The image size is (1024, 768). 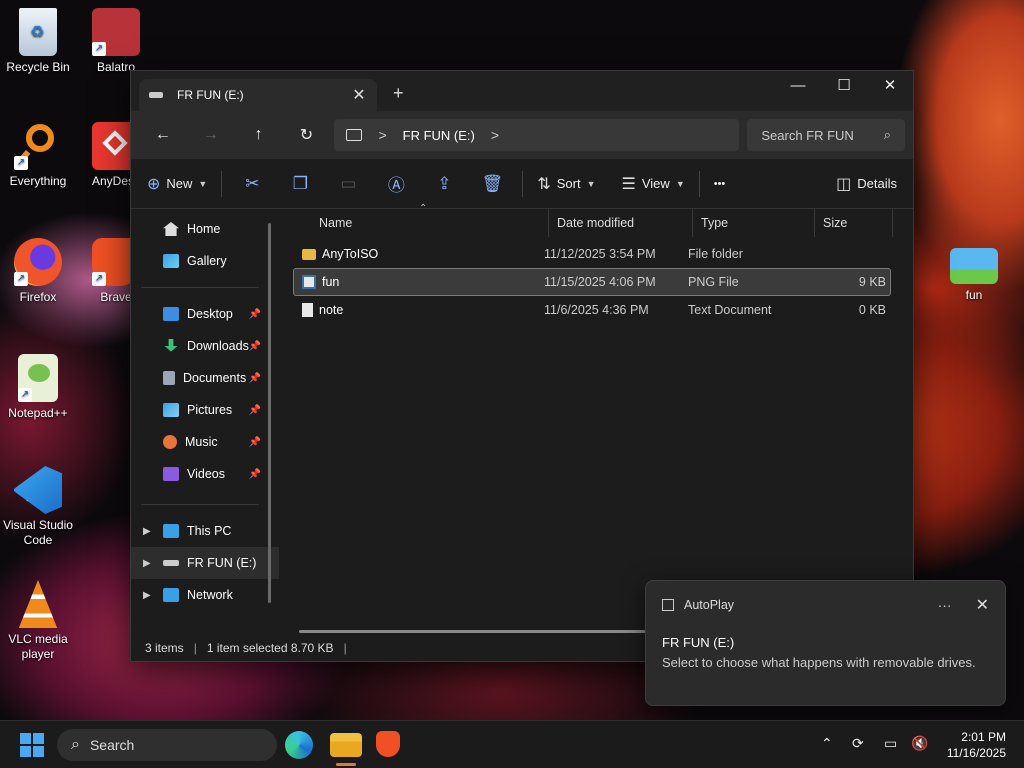 What do you see at coordinates (414, 223) in the screenshot?
I see `column-name: Name` at bounding box center [414, 223].